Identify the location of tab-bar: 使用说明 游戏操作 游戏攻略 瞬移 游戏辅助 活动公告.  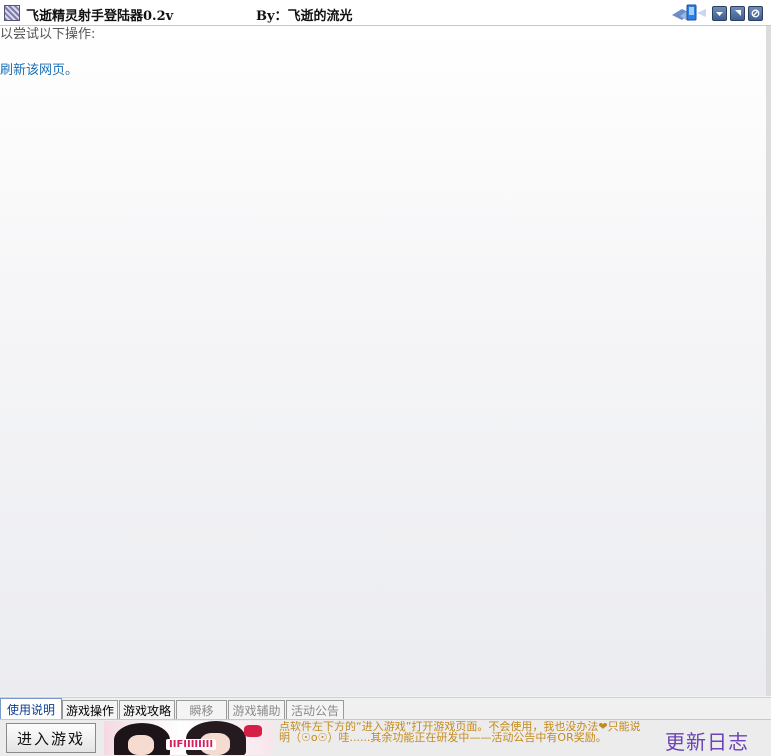
(385, 708).